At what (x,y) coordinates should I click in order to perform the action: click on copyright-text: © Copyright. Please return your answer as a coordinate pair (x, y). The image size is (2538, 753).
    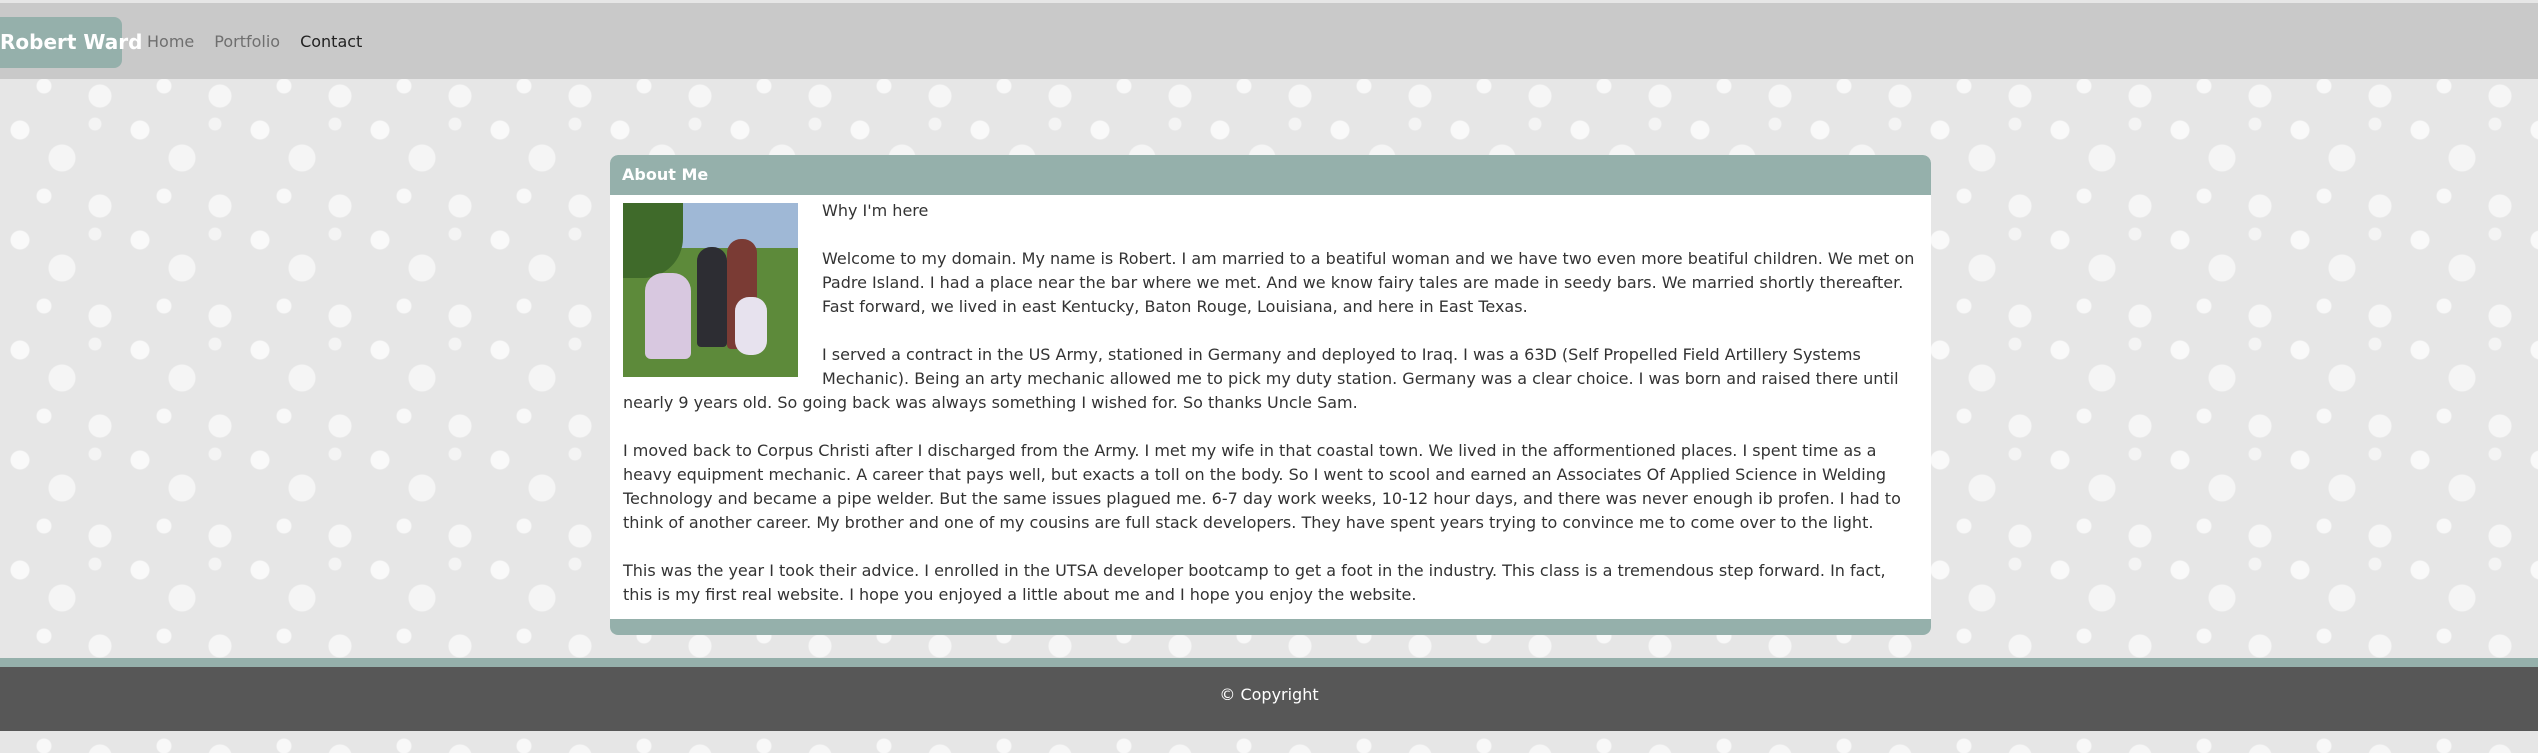
    Looking at the image, I should click on (1269, 694).